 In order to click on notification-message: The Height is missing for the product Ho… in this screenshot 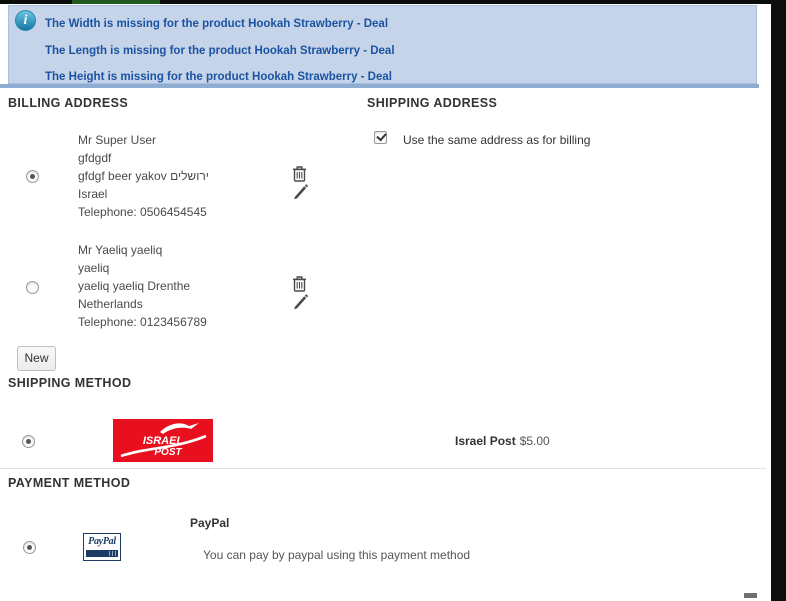, I will do `click(218, 77)`.